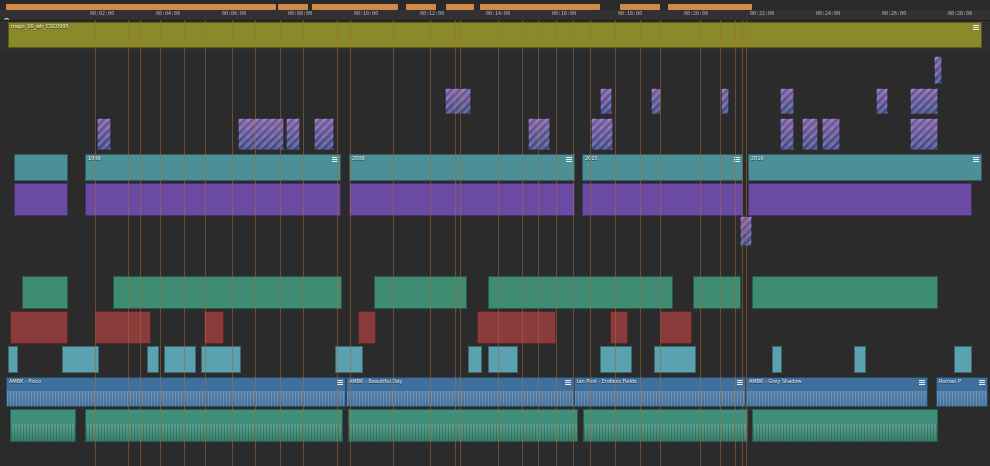 This screenshot has width=990, height=466. What do you see at coordinates (462, 167) in the screenshot?
I see `video-lane-teal-3: 2008` at bounding box center [462, 167].